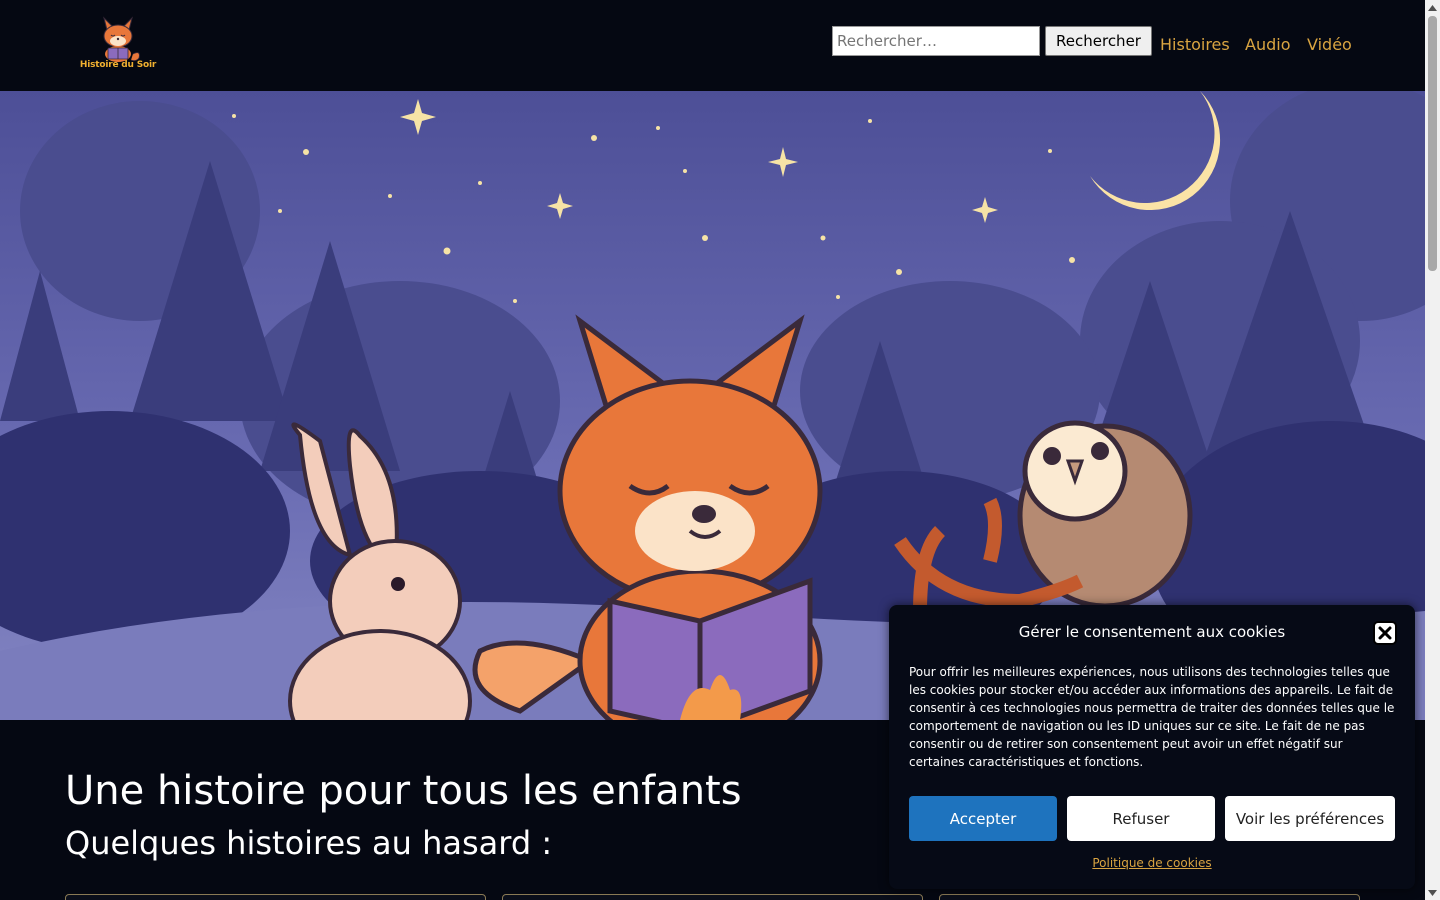 Image resolution: width=1440 pixels, height=900 pixels. Describe the element at coordinates (1432, 450) in the screenshot. I see `page-scrollbar` at that location.